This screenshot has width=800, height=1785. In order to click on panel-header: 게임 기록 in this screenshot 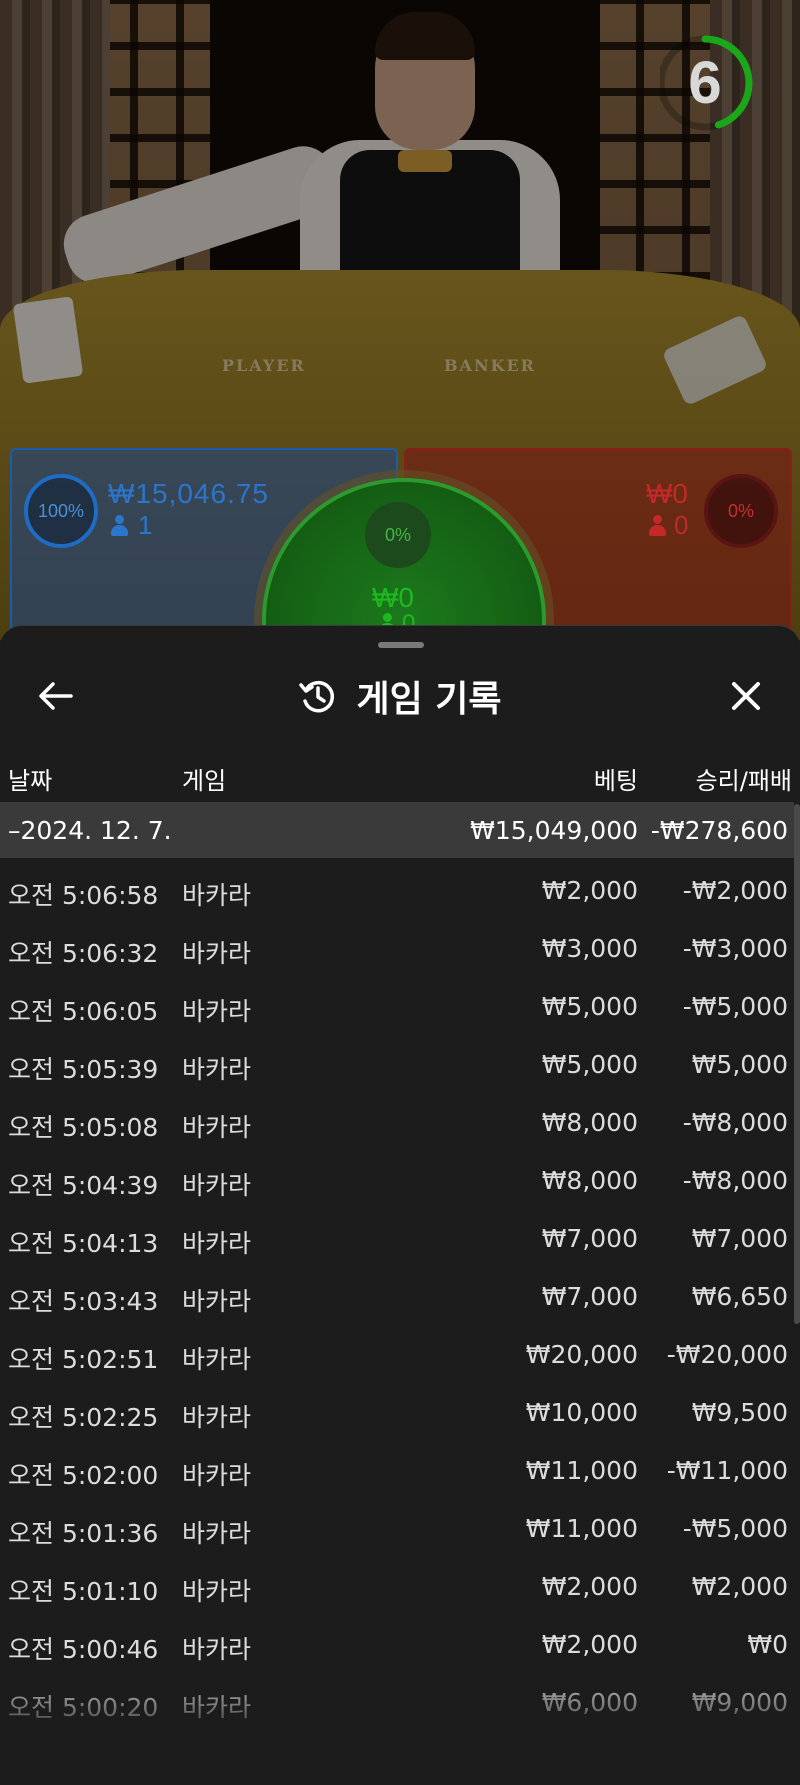, I will do `click(400, 696)`.